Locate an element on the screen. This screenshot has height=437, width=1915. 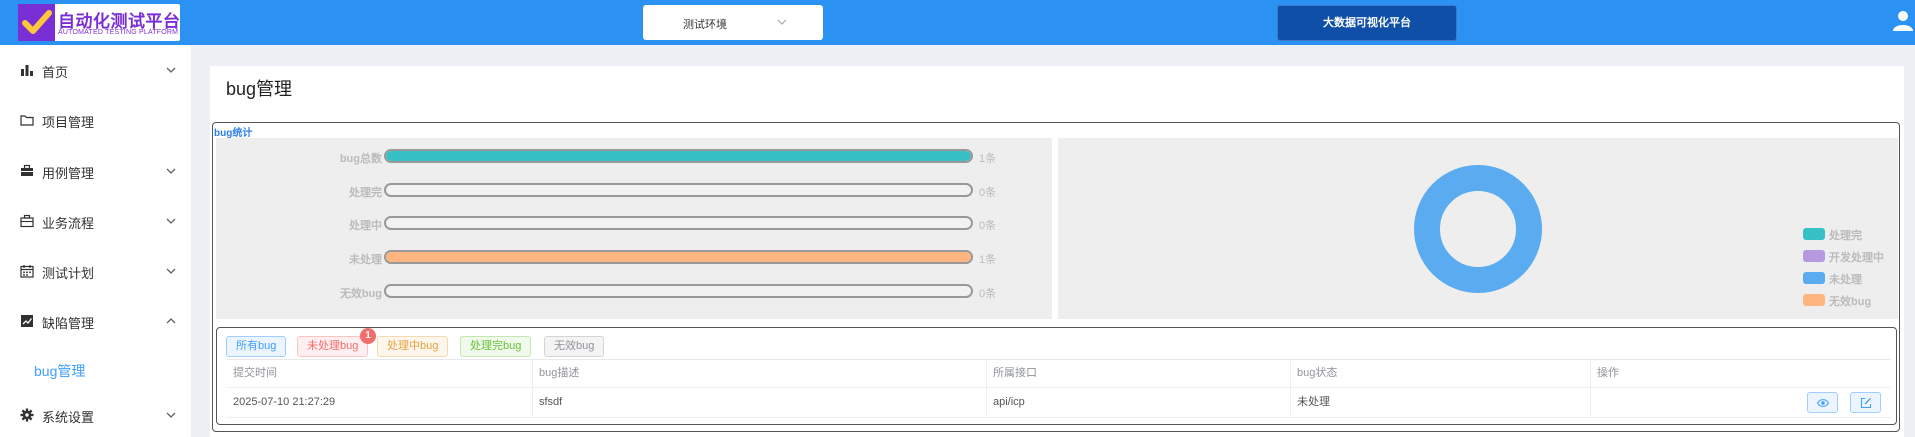
table-row: 2025-07-10 21:27:29 sfsdf api/icp 未处理 is located at coordinates (1059, 403).